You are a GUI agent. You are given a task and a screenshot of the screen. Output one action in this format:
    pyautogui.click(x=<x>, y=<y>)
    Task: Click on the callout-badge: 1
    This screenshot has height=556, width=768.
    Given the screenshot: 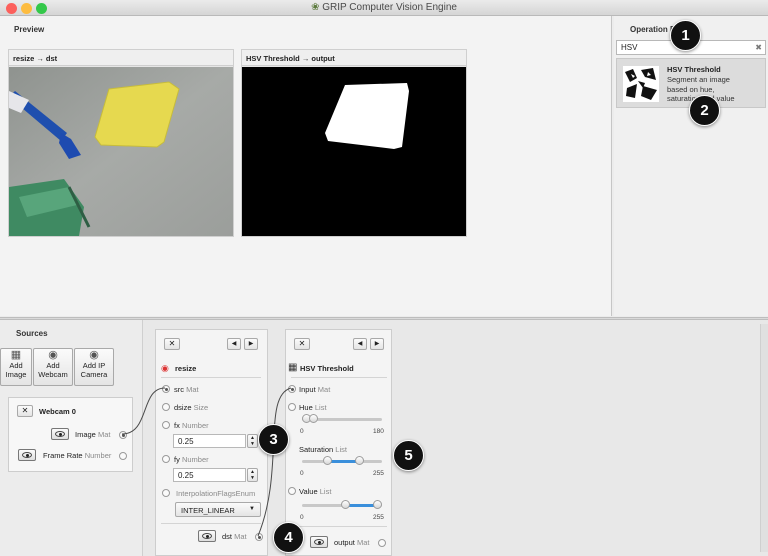 What is the action you would take?
    pyautogui.click(x=685, y=35)
    